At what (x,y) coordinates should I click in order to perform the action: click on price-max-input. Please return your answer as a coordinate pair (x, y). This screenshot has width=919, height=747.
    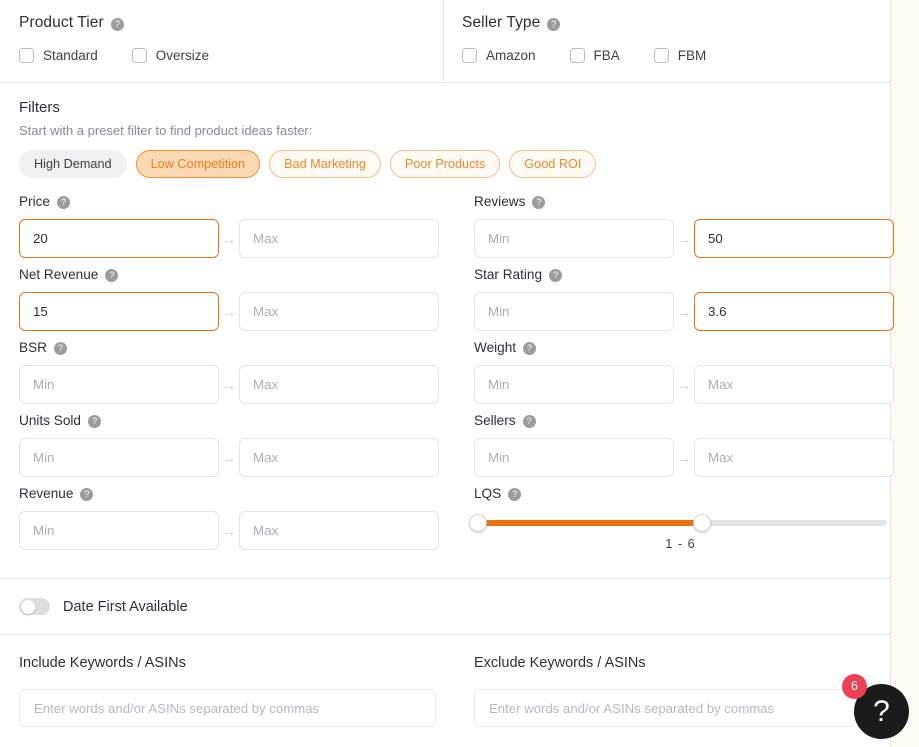
    Looking at the image, I should click on (339, 238).